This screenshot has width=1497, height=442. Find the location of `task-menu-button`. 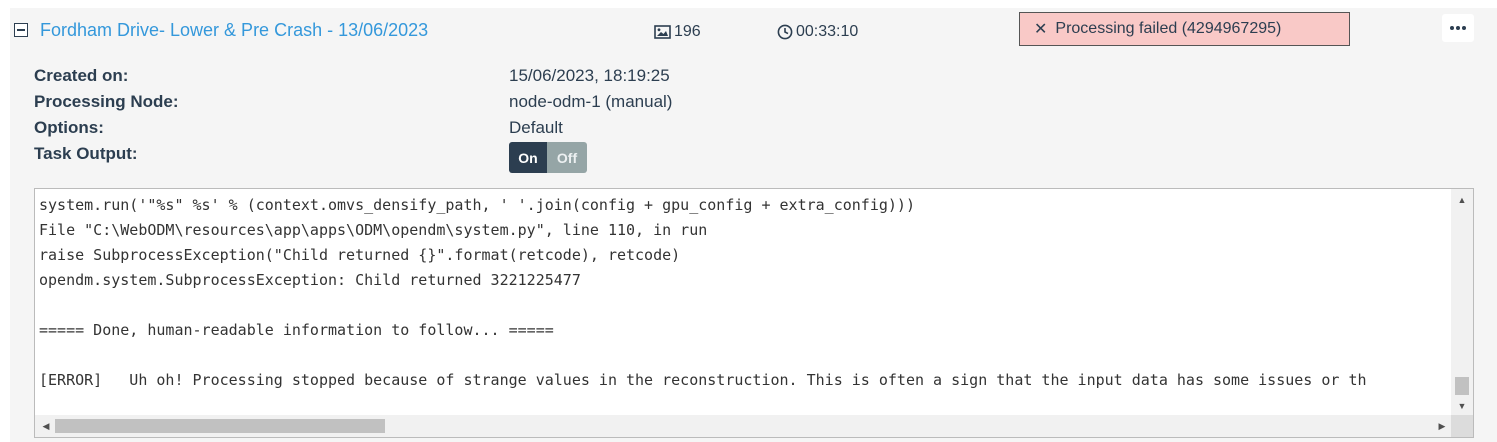

task-menu-button is located at coordinates (1458, 28).